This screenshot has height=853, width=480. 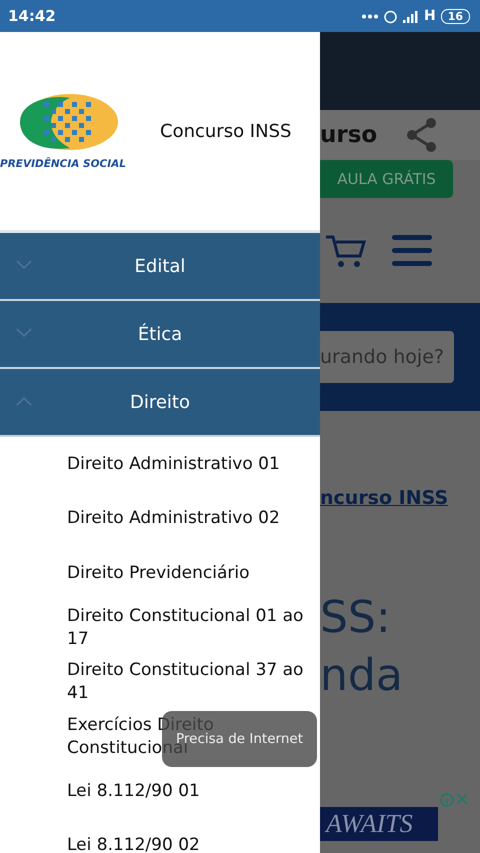 I want to click on menu-icon, so click(x=412, y=250).